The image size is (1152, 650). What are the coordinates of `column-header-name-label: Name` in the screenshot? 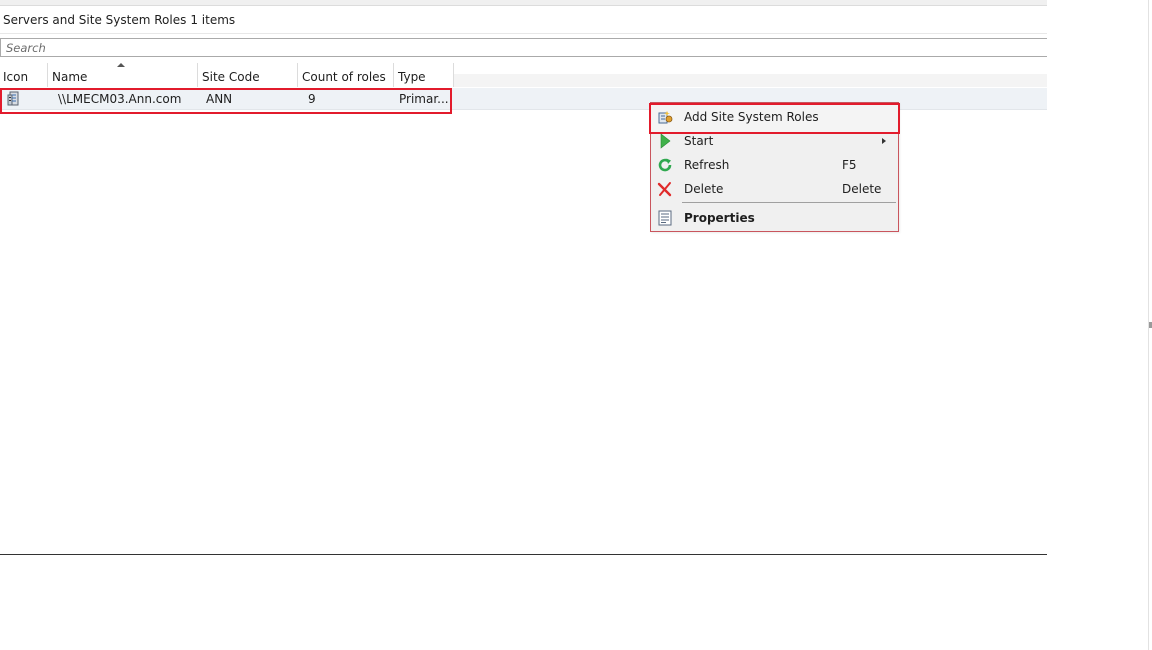 It's located at (70, 77).